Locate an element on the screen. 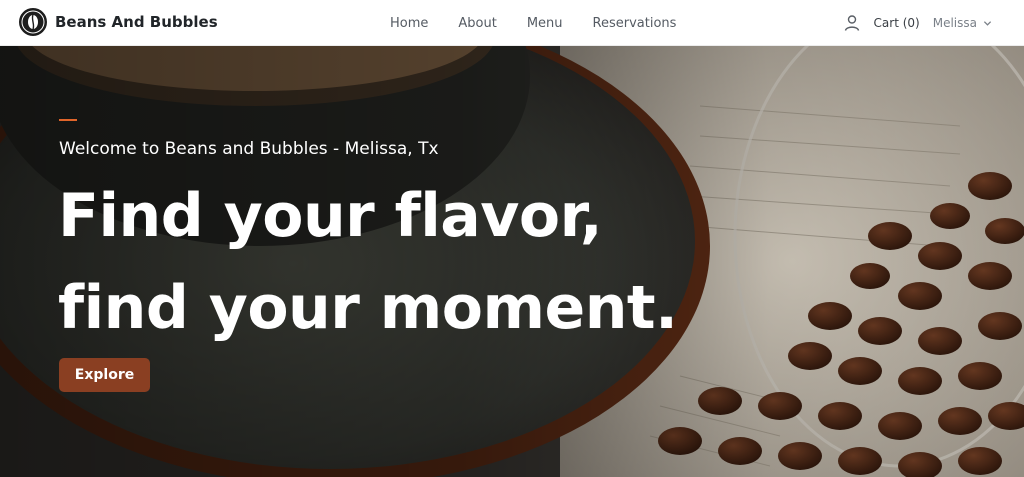  nav-link-menu: Menu is located at coordinates (545, 23).